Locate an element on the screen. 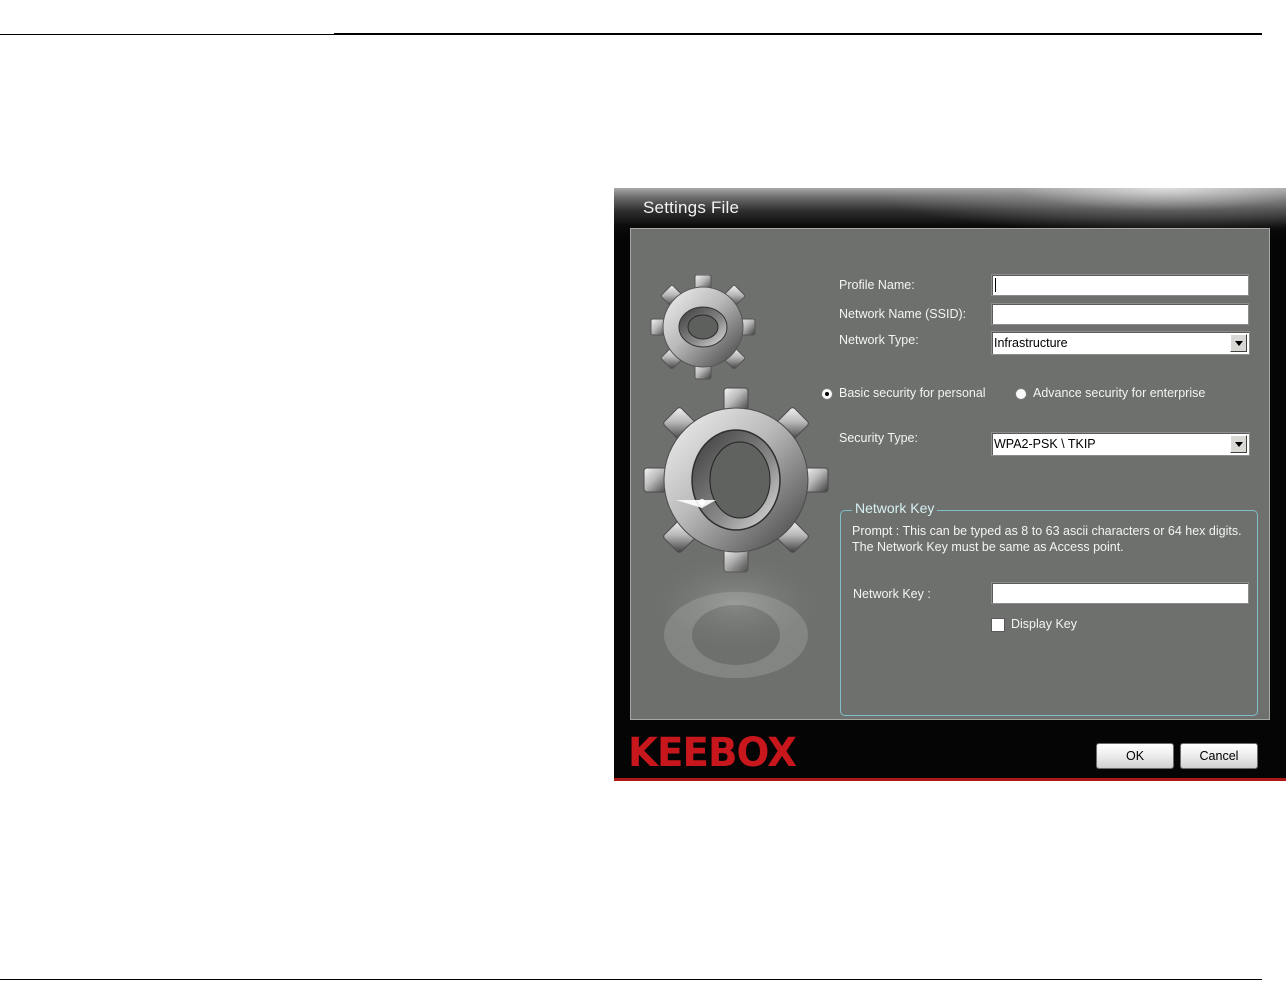 This screenshot has height=981, width=1286. page-top-rule is located at coordinates (798, 34).